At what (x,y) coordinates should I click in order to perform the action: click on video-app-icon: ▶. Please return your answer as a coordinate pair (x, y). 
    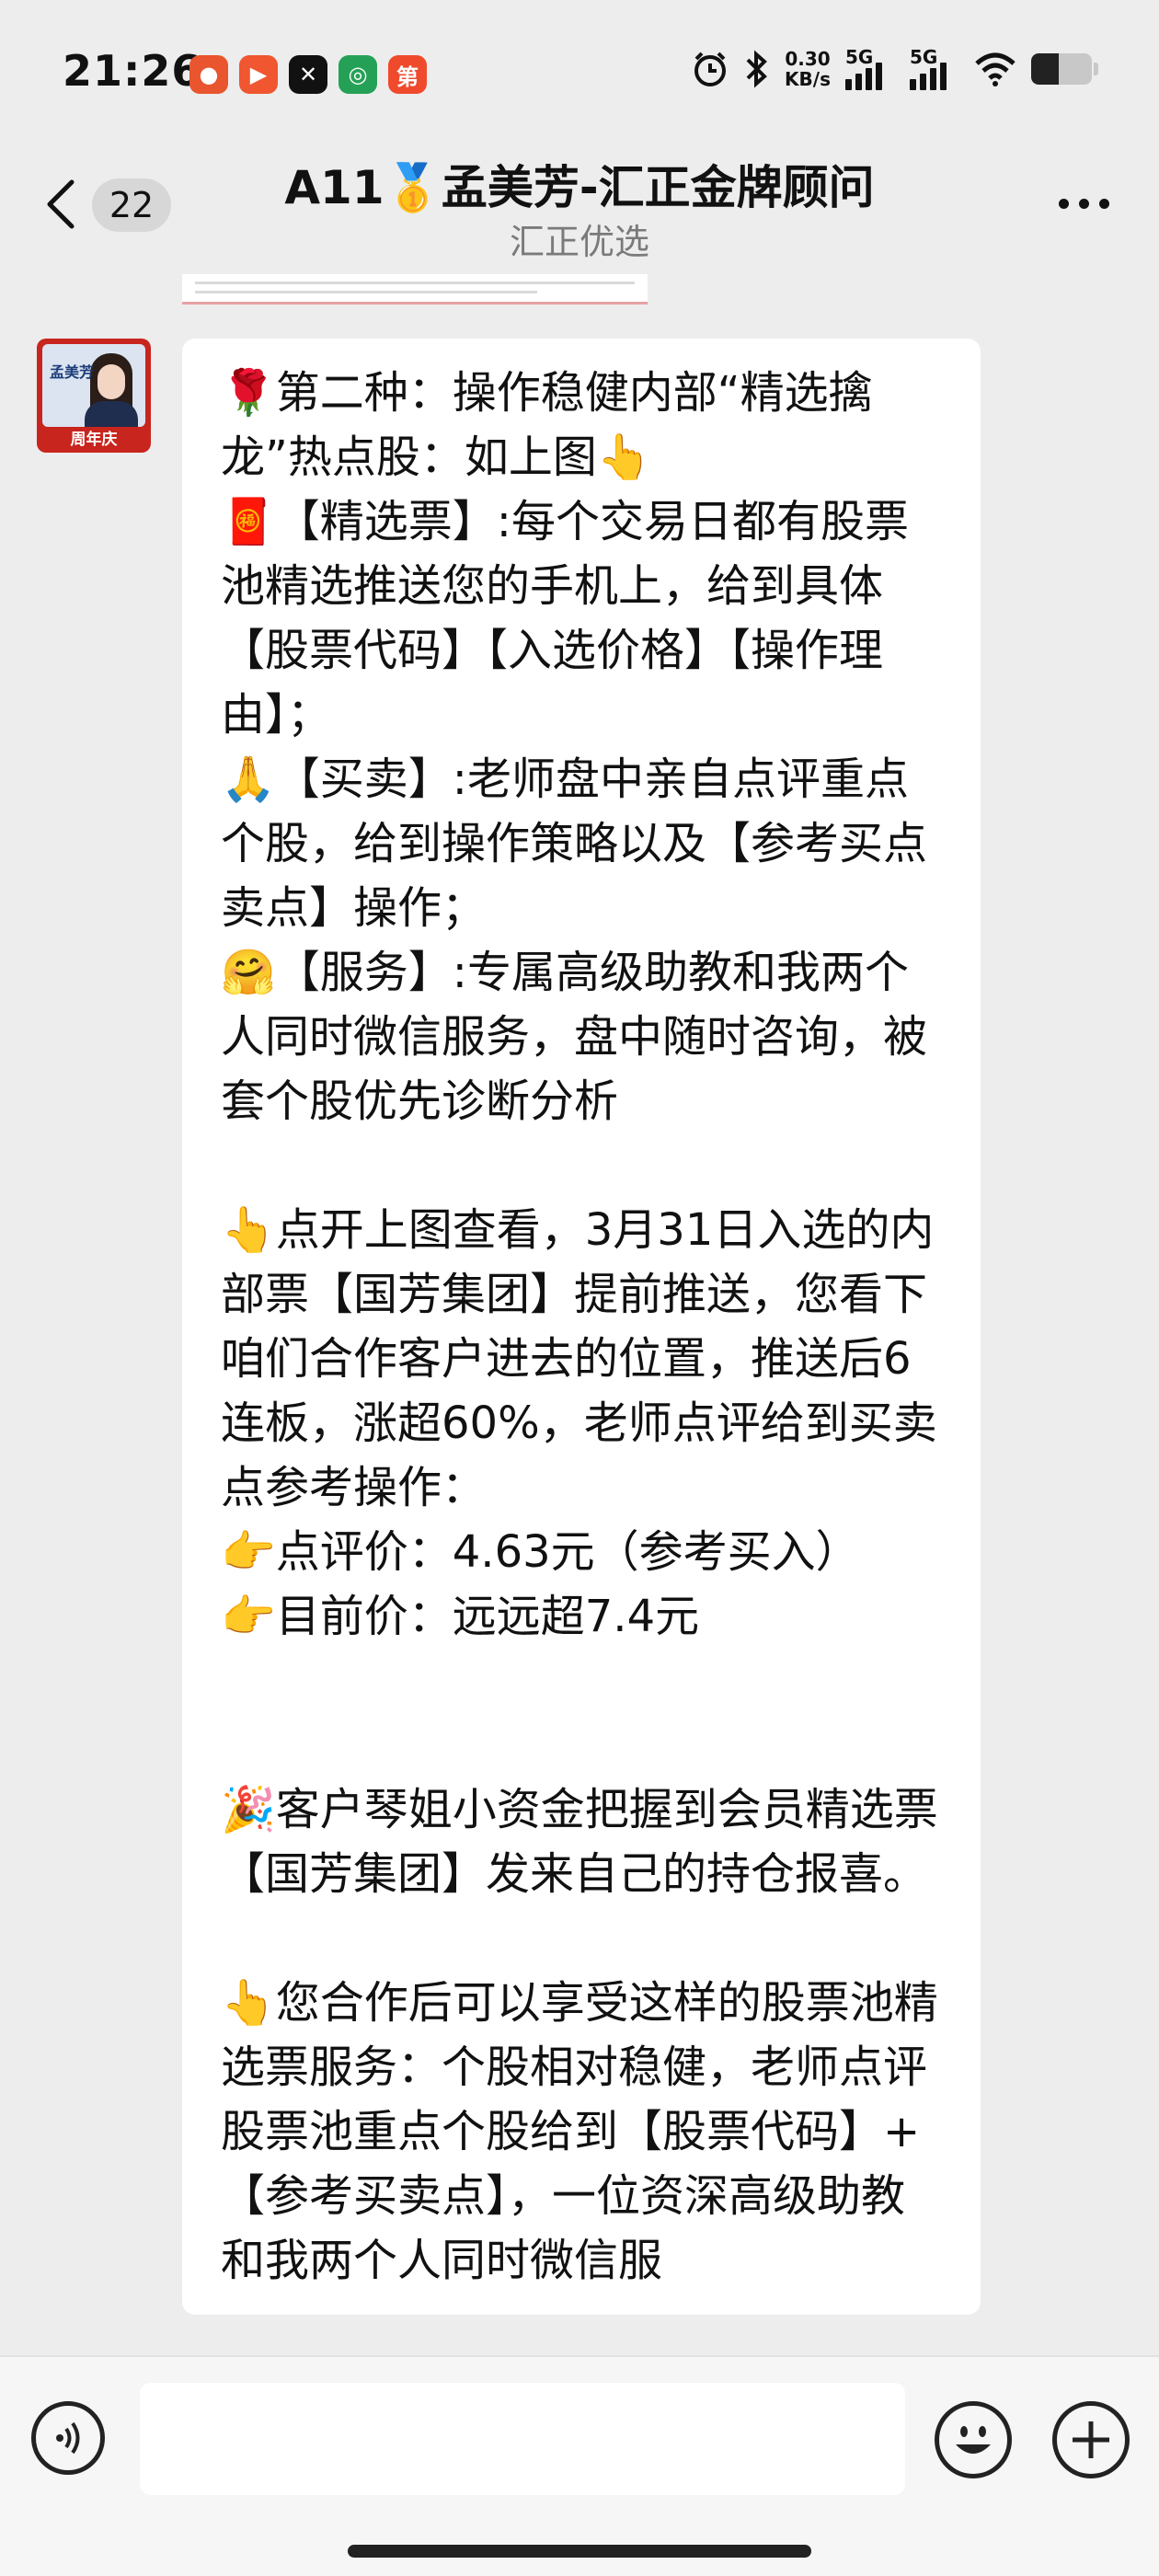
    Looking at the image, I should click on (258, 74).